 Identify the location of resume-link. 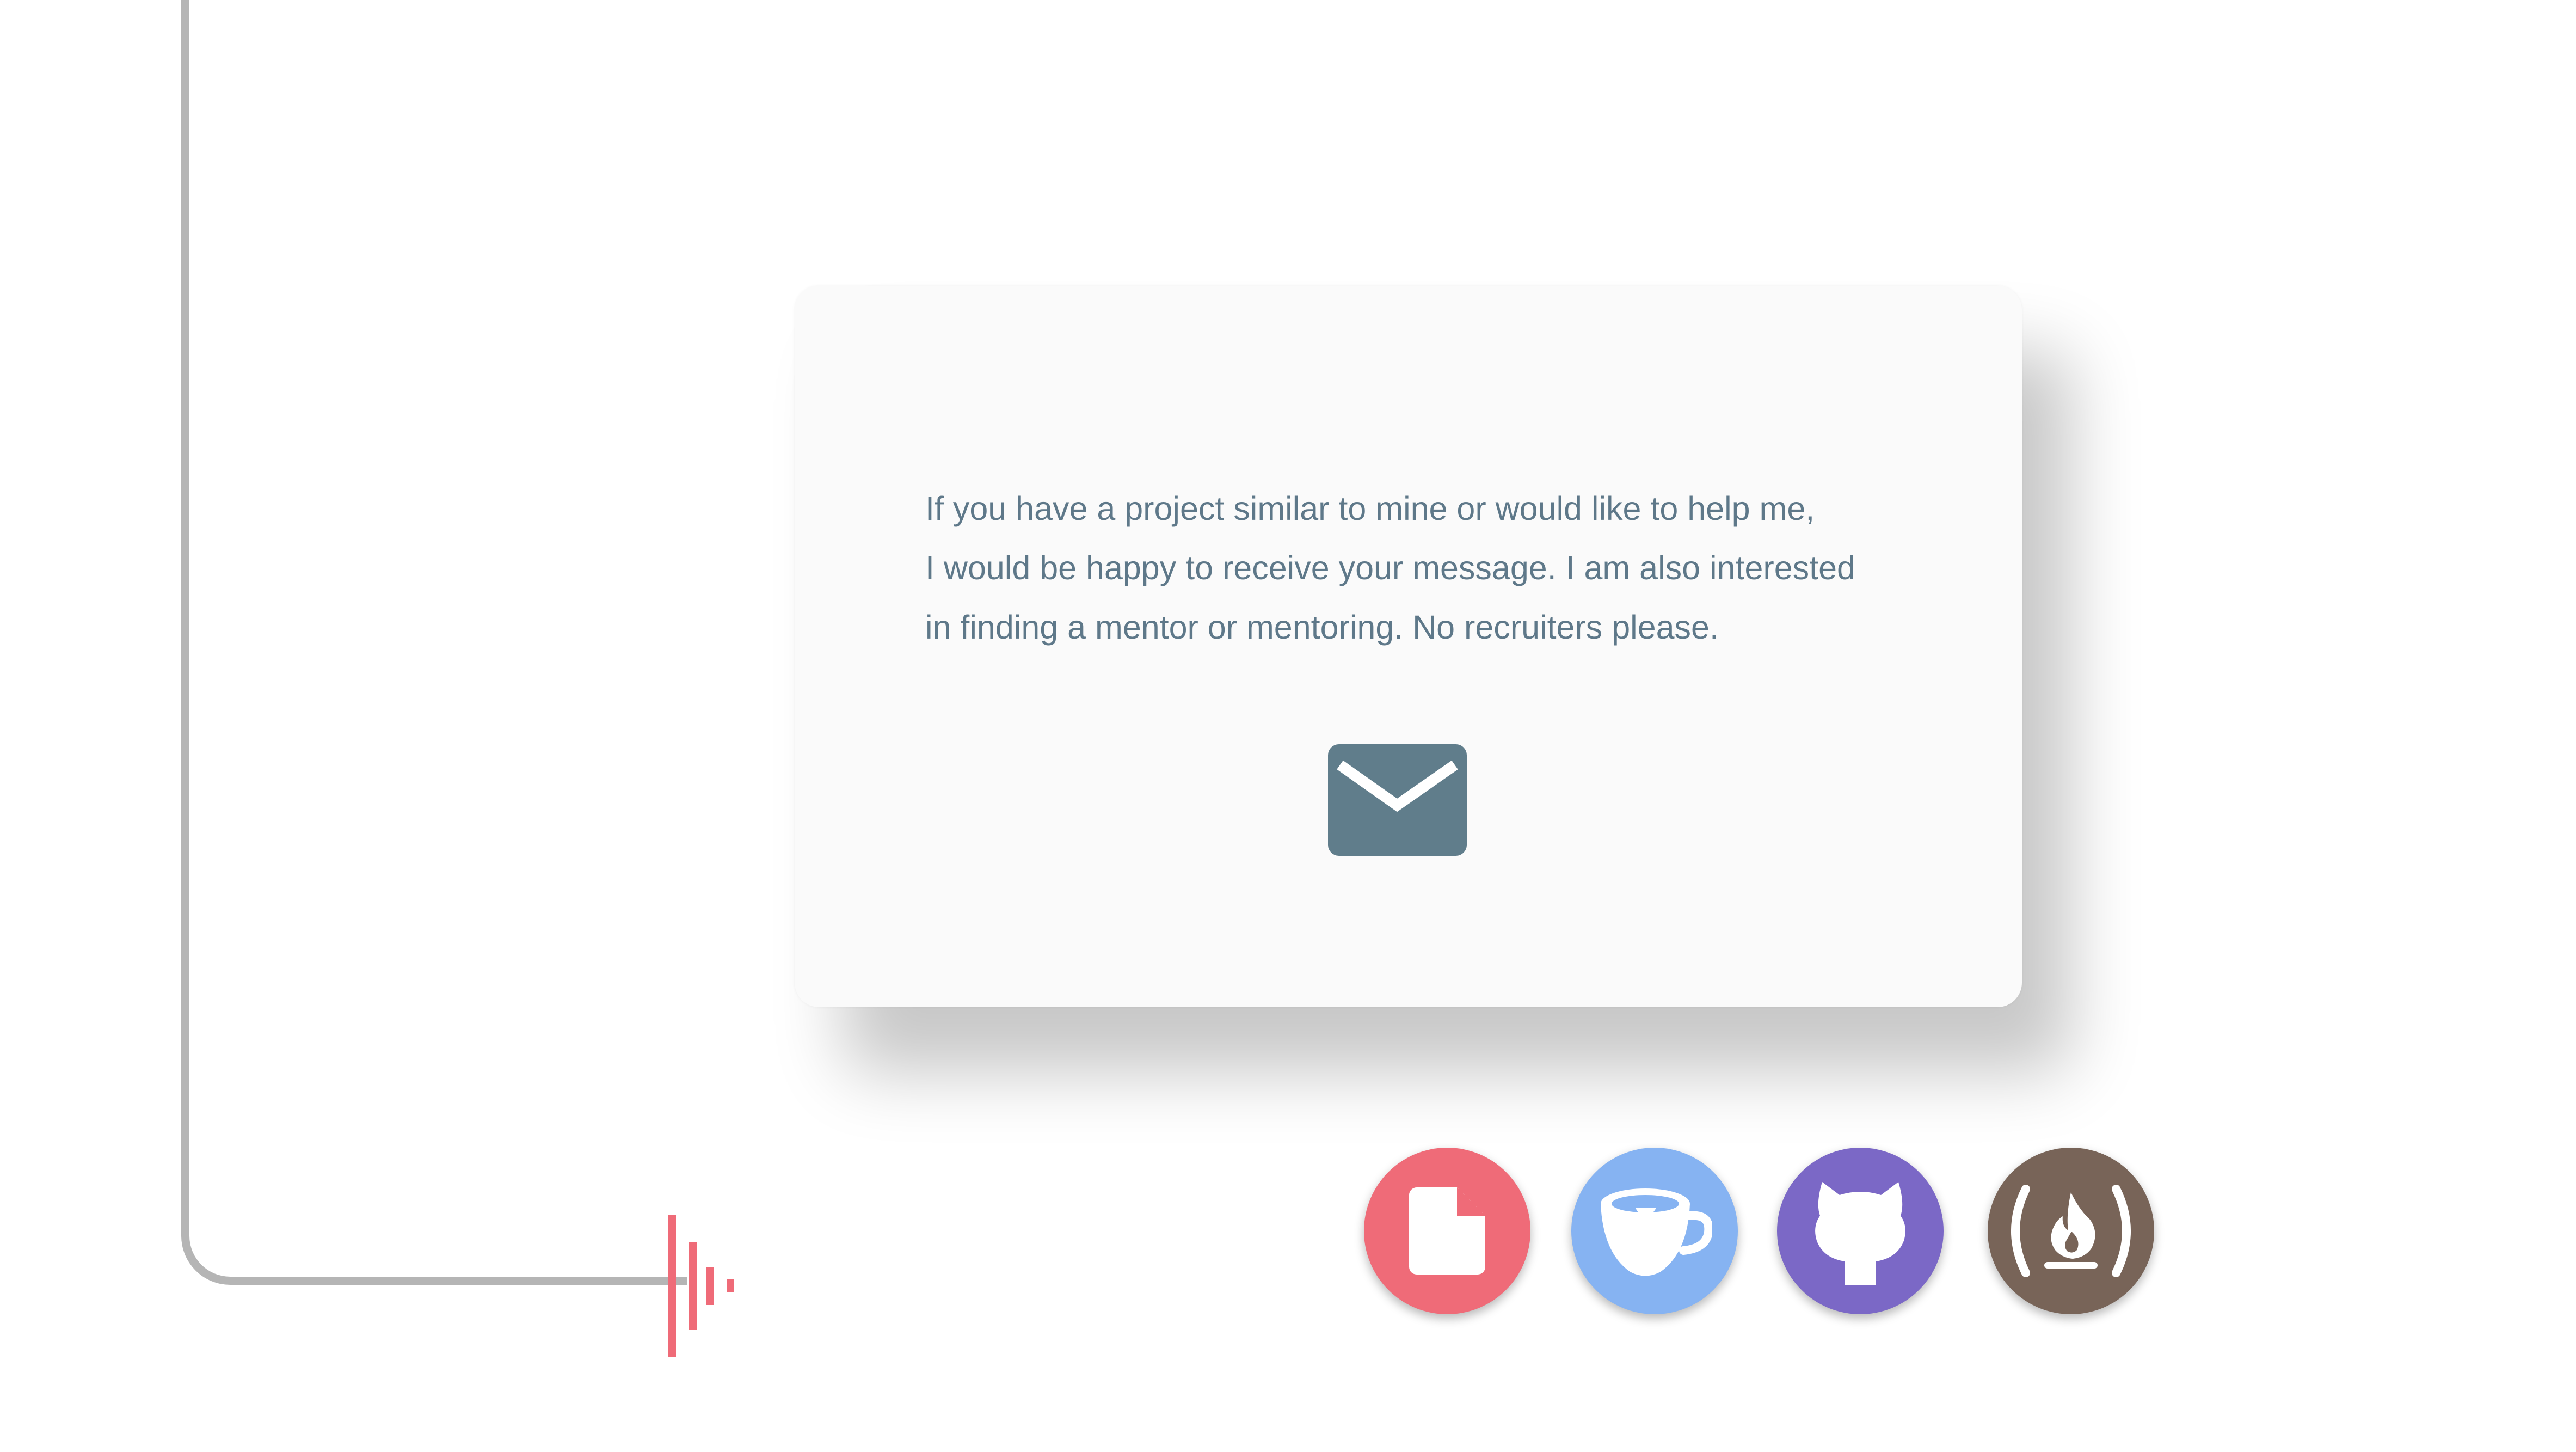
(1447, 1231).